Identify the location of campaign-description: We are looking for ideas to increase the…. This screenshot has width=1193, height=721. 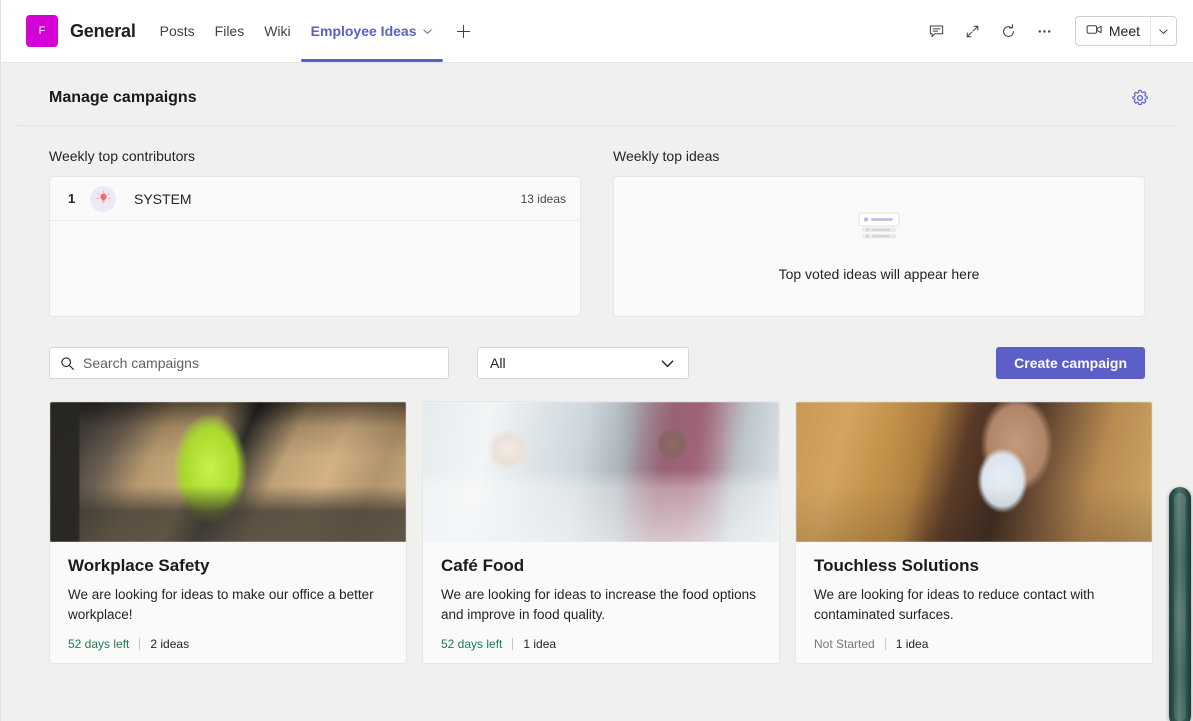
(598, 604).